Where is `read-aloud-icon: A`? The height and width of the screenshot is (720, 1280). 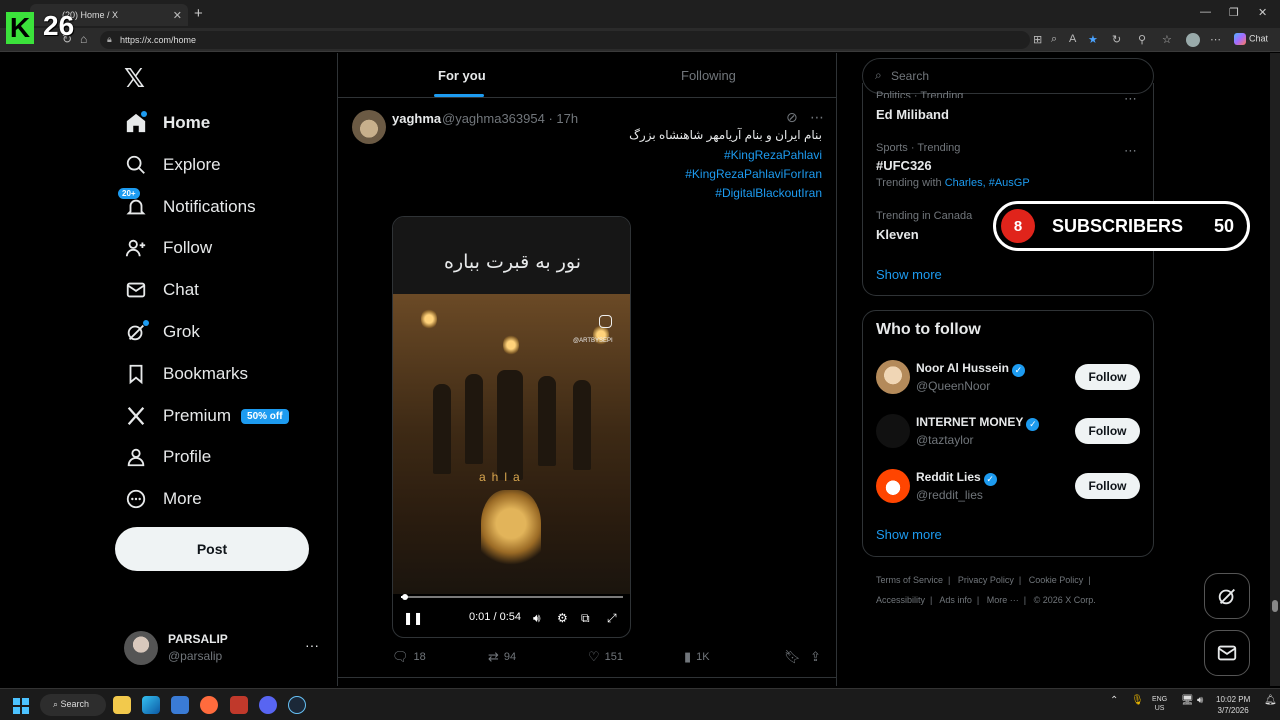 read-aloud-icon: A is located at coordinates (1072, 39).